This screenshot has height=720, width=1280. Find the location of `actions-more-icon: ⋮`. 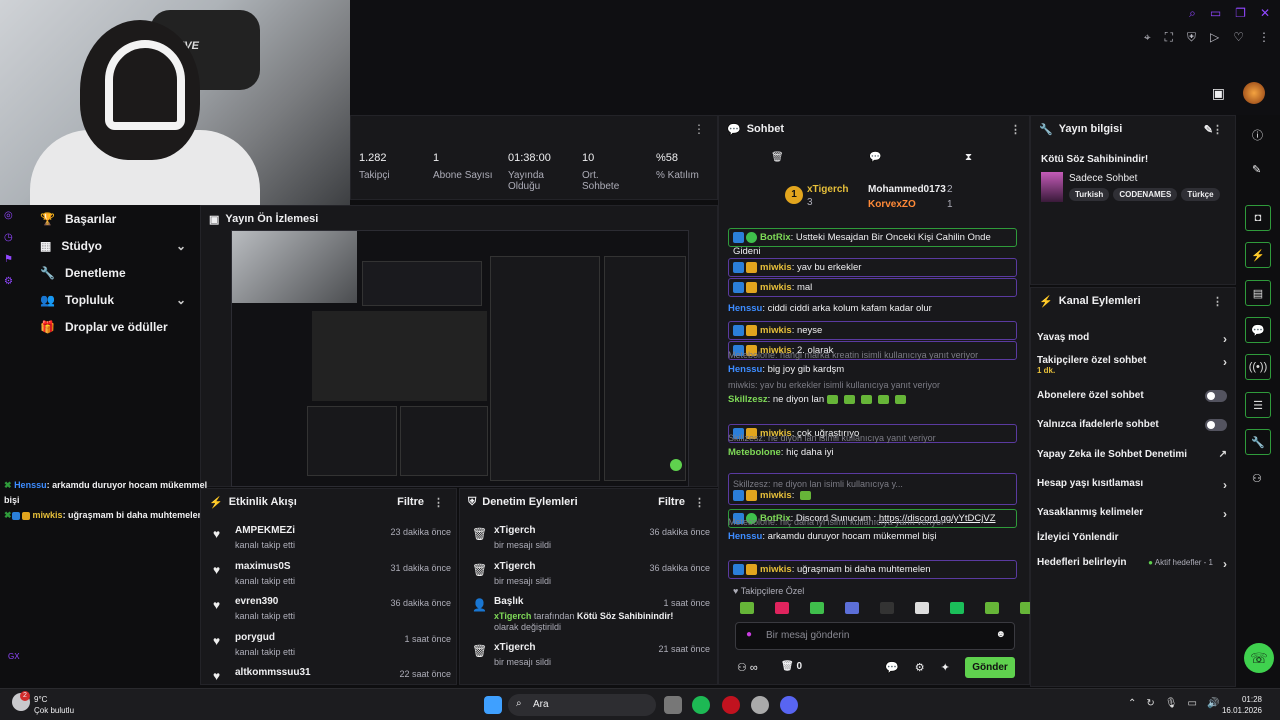

actions-more-icon: ⋮ is located at coordinates (1217, 301).